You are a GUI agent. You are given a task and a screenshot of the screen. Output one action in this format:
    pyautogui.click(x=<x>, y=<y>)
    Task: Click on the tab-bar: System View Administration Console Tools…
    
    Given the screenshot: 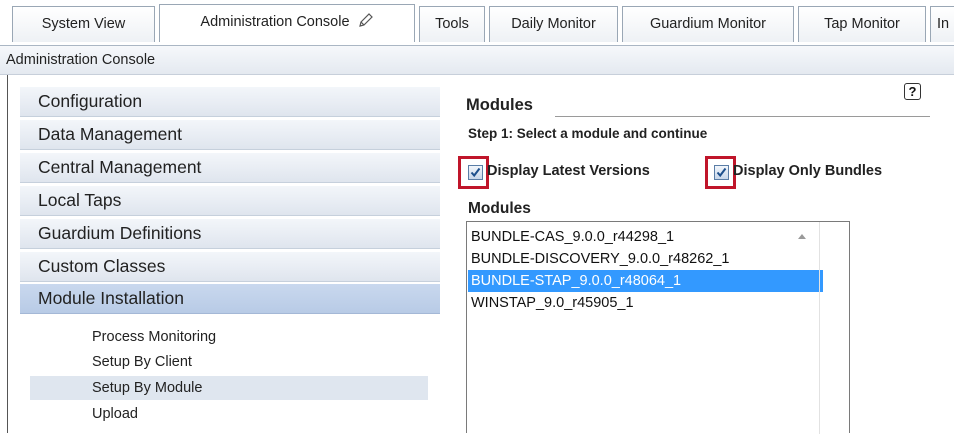 What is the action you would take?
    pyautogui.click(x=477, y=22)
    